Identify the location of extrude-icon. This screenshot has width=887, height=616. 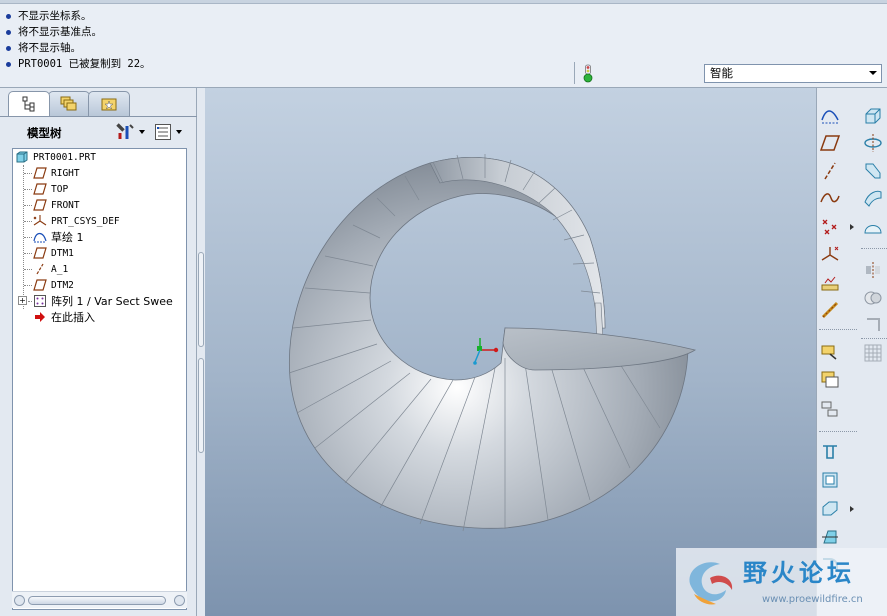
(873, 116).